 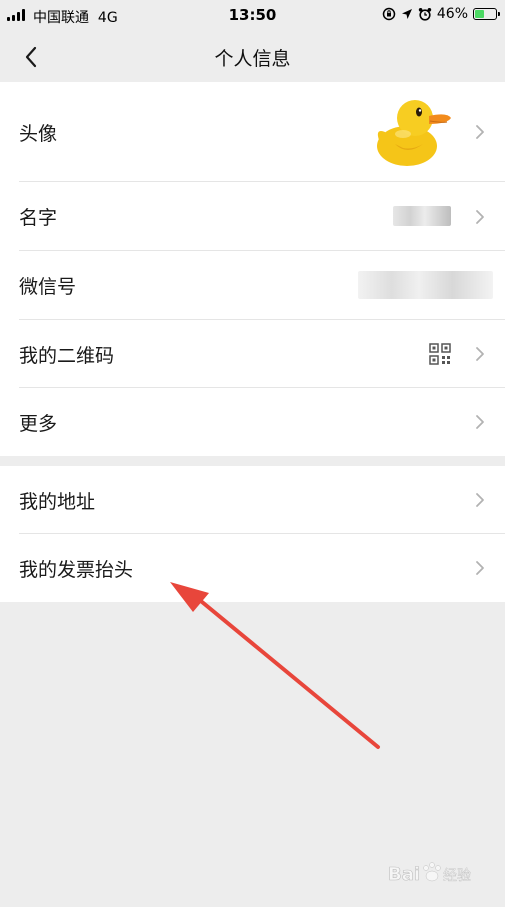 I want to click on watermark-text: 经验, so click(x=457, y=876).